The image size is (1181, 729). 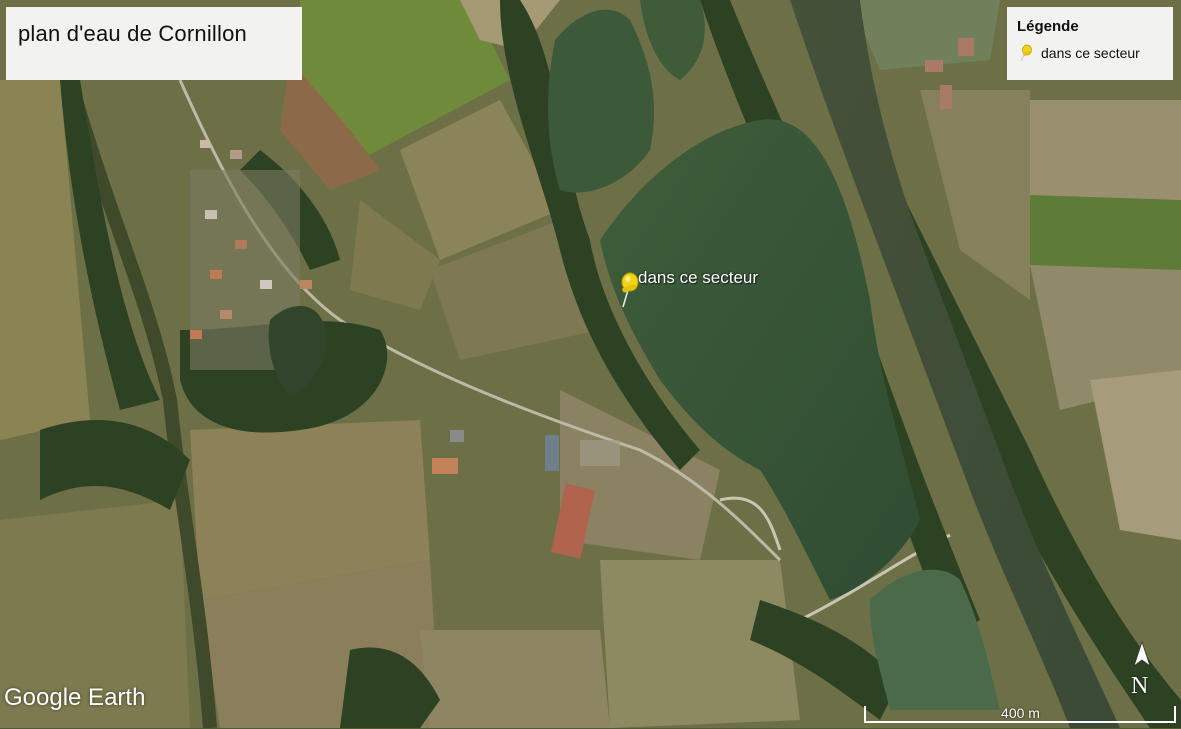 What do you see at coordinates (1140, 686) in the screenshot?
I see `north-label: N` at bounding box center [1140, 686].